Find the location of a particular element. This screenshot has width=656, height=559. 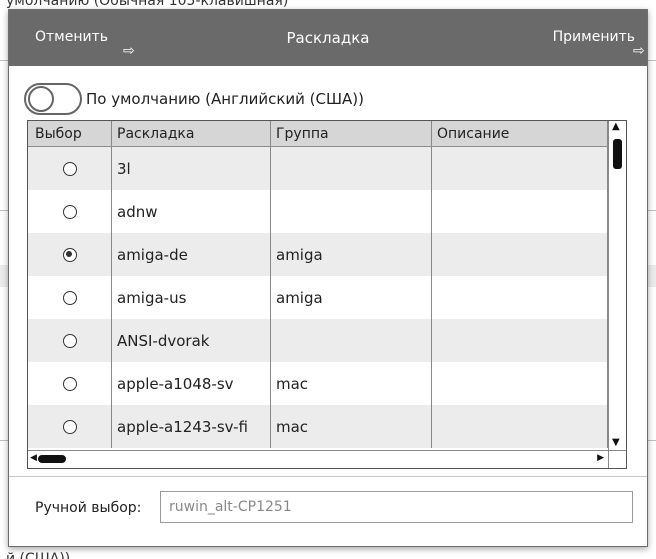

row-layout-cell: 3l is located at coordinates (191, 168).